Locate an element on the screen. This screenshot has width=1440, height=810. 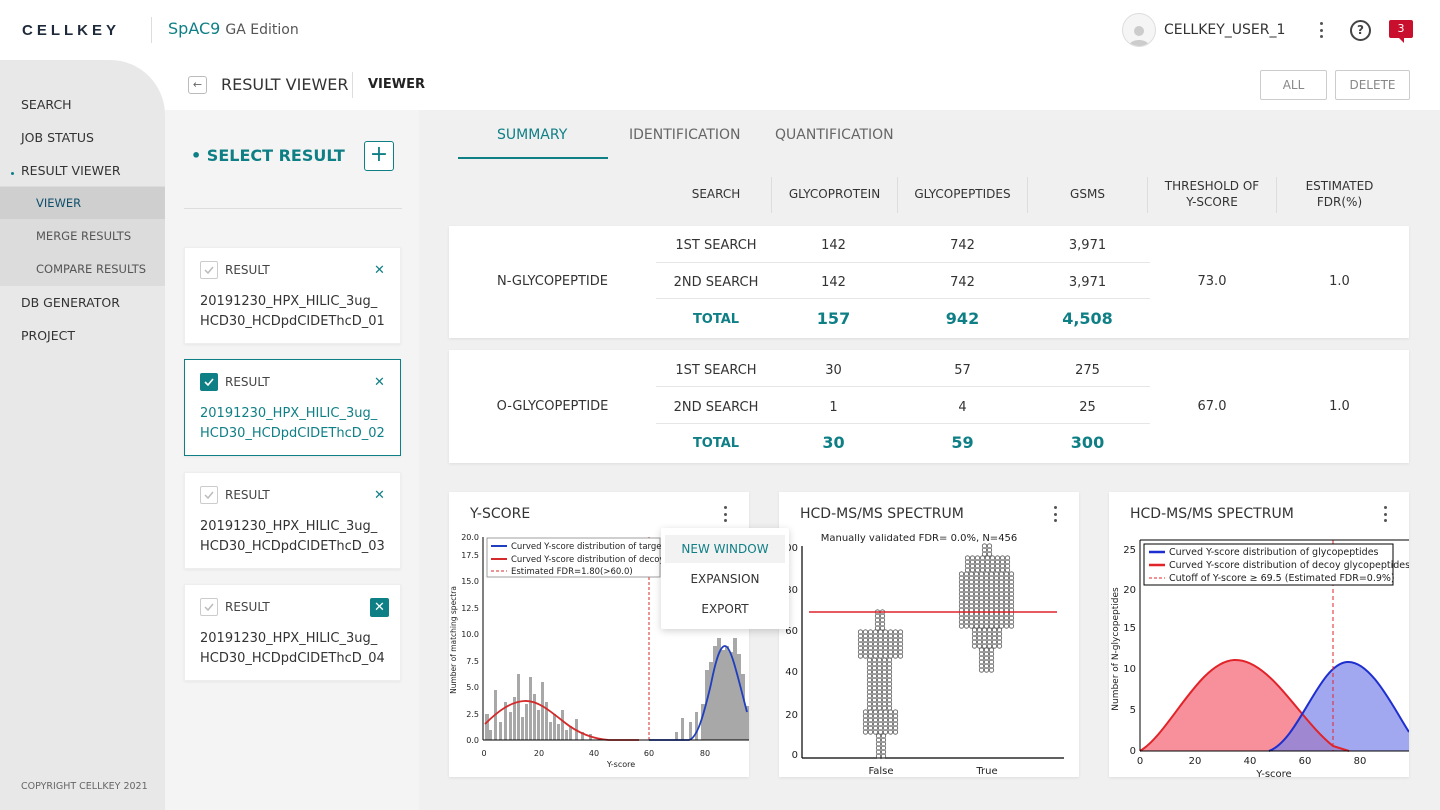
row-gsms: 3,971 is located at coordinates (1087, 282).